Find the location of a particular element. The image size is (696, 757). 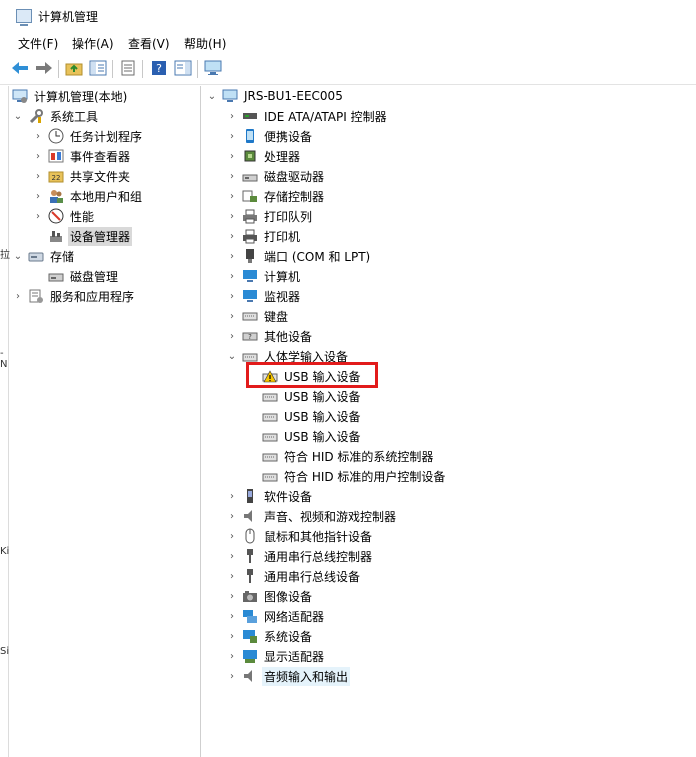

monitor-icon is located at coordinates (213, 68).